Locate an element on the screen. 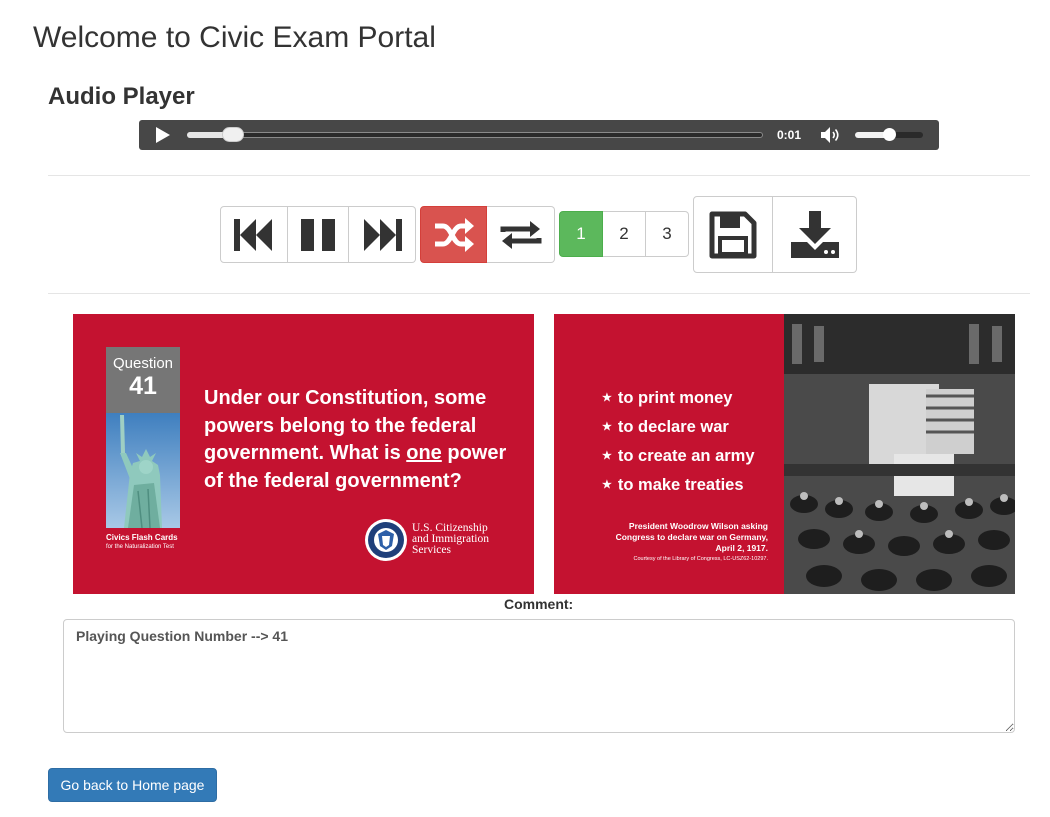 This screenshot has height=817, width=1050. page-1-button: 1 is located at coordinates (581, 234).